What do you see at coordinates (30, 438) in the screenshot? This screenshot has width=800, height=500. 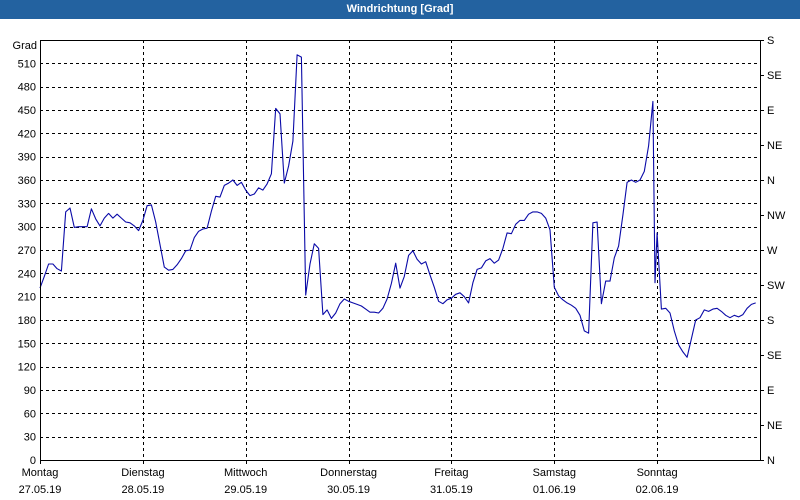 I see `y-tick-label: 30` at bounding box center [30, 438].